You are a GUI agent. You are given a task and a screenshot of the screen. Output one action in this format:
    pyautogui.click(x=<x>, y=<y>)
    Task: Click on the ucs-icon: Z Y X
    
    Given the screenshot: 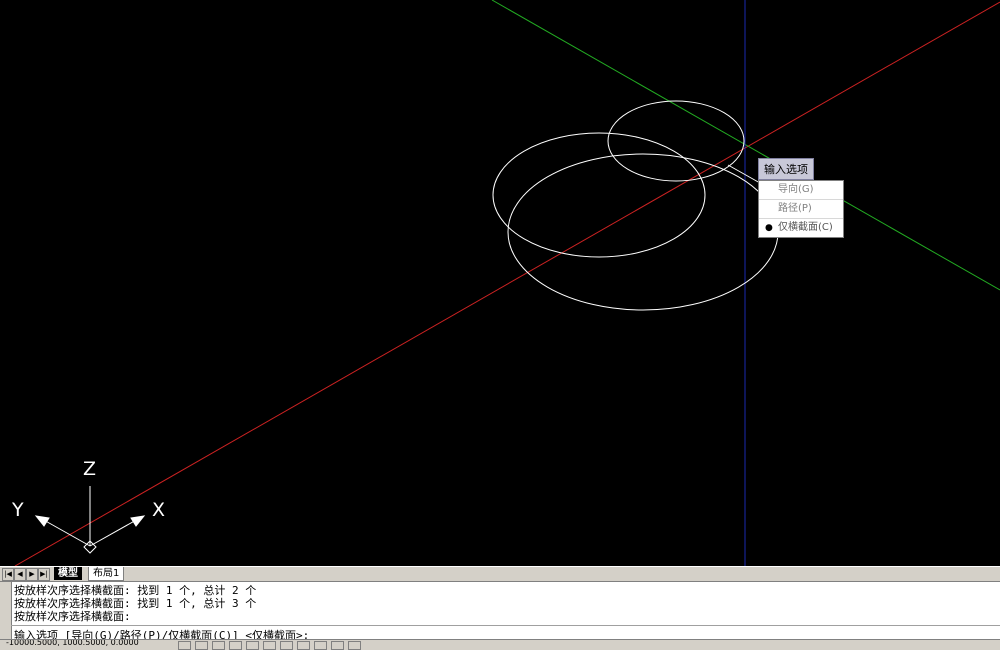 What is the action you would take?
    pyautogui.click(x=88, y=506)
    